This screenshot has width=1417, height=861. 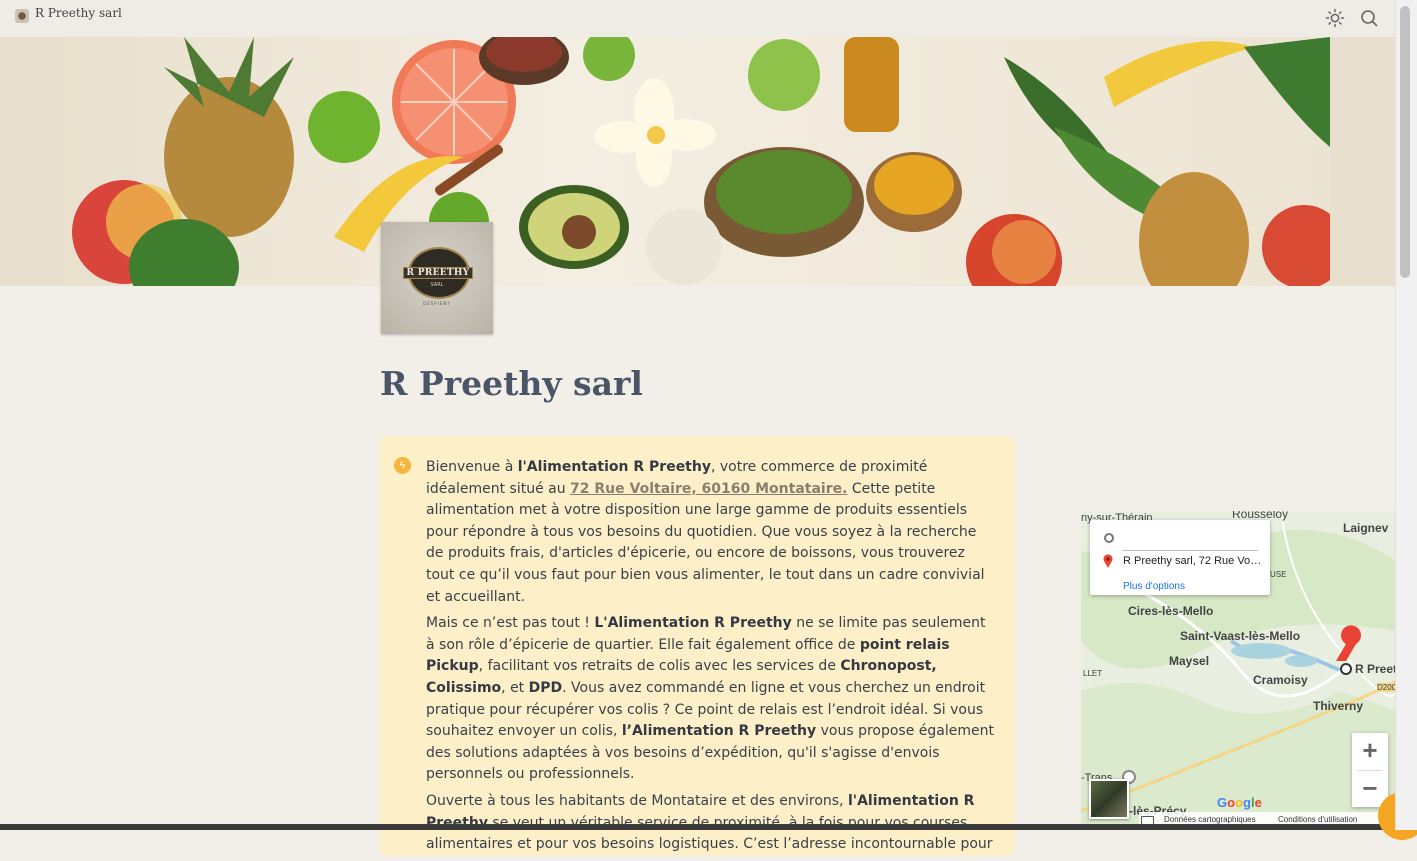 What do you see at coordinates (437, 285) in the screenshot?
I see `logo-subtitle: SARL` at bounding box center [437, 285].